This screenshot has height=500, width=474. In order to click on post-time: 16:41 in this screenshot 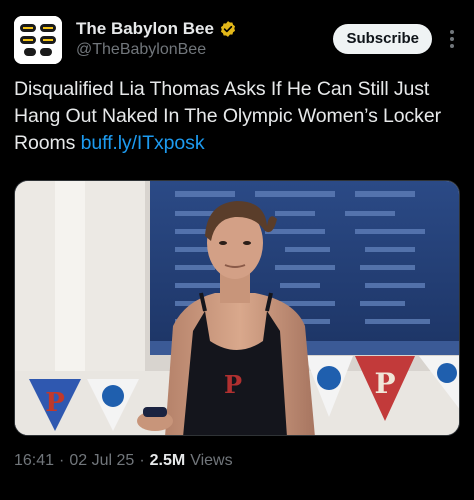, I will do `click(34, 461)`.